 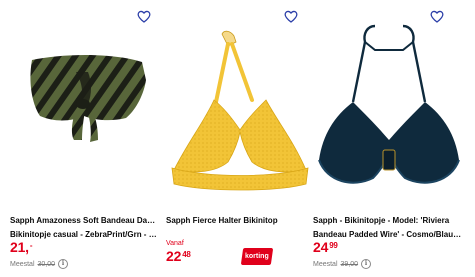 I want to click on product-price: 2499, so click(x=325, y=247).